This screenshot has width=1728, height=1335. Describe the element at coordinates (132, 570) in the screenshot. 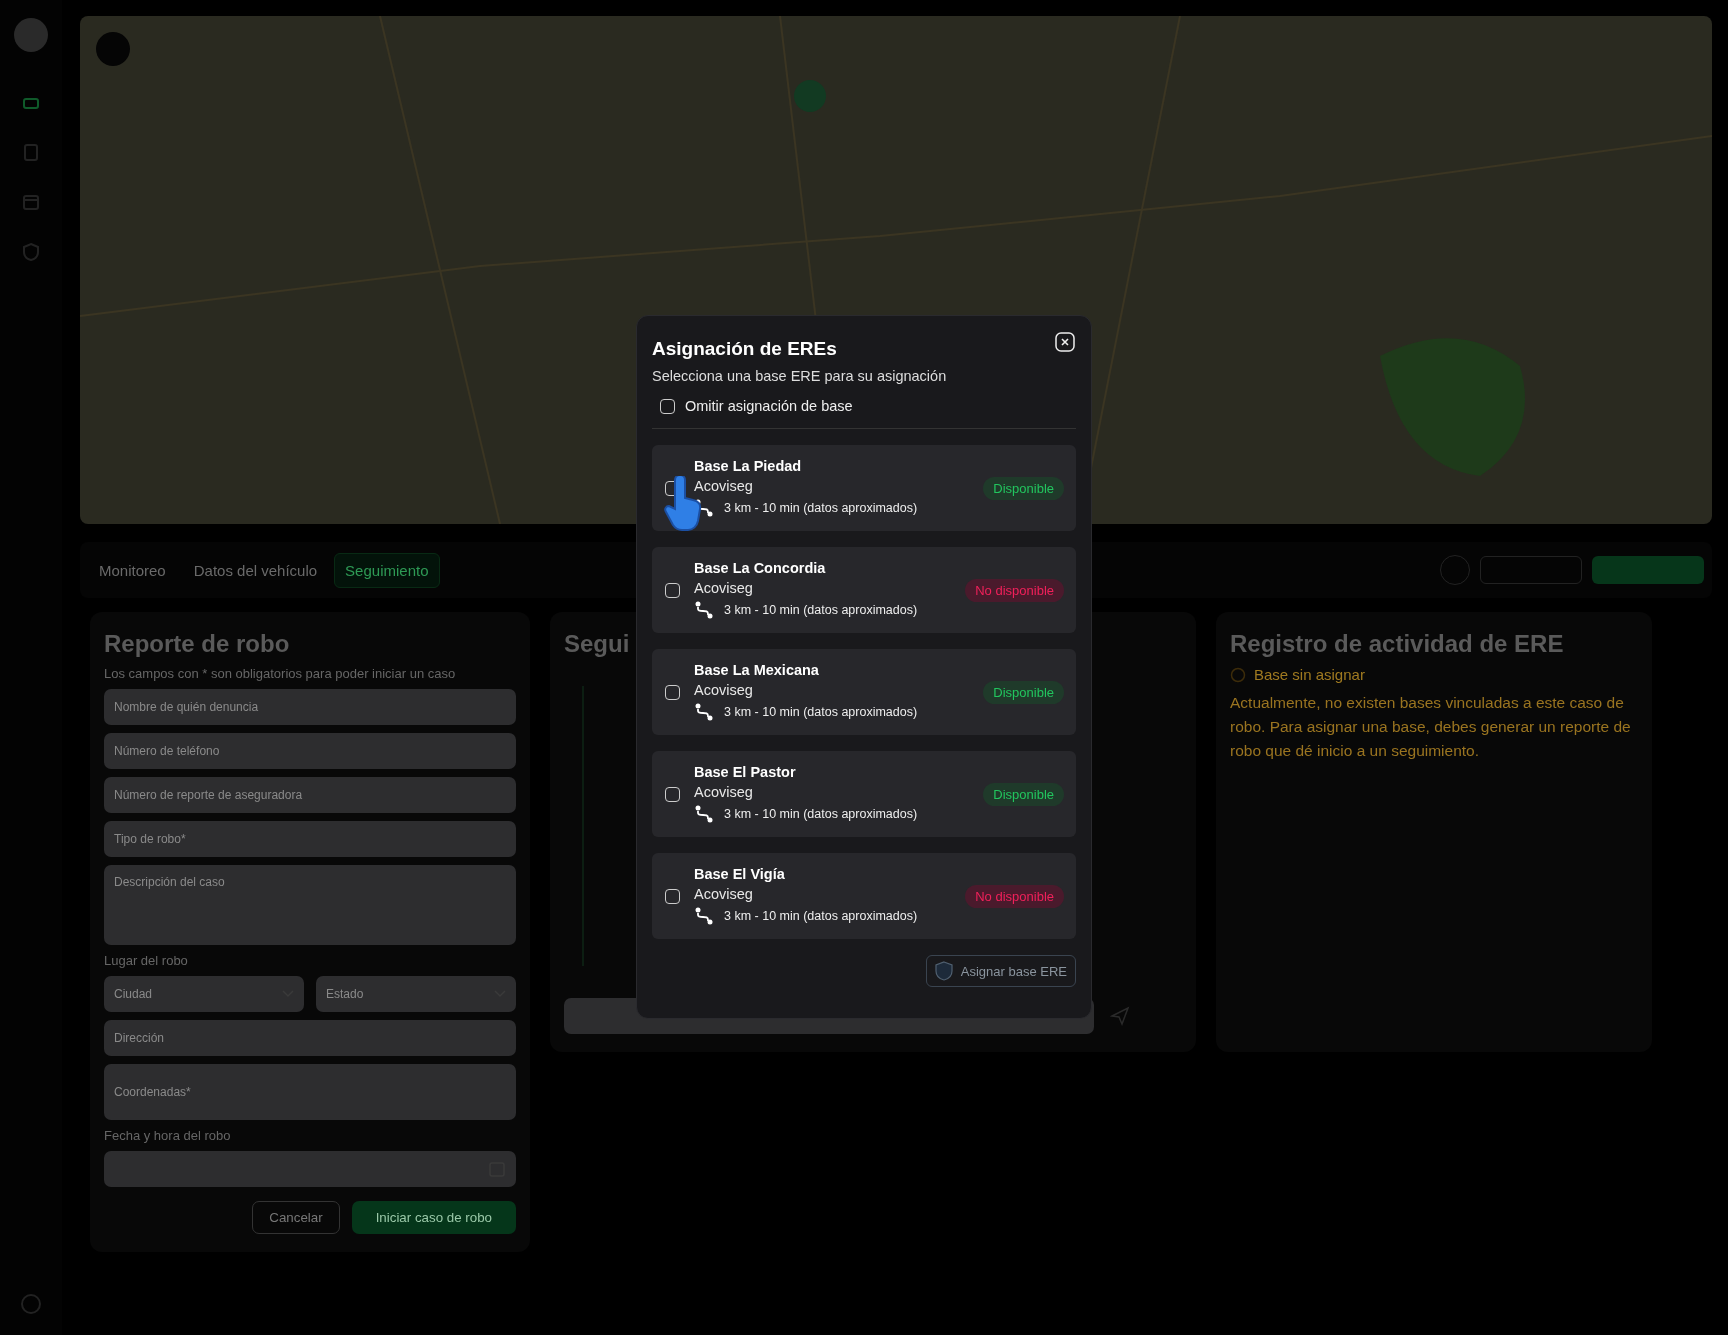

I see `tab: Monitoreo` at that location.